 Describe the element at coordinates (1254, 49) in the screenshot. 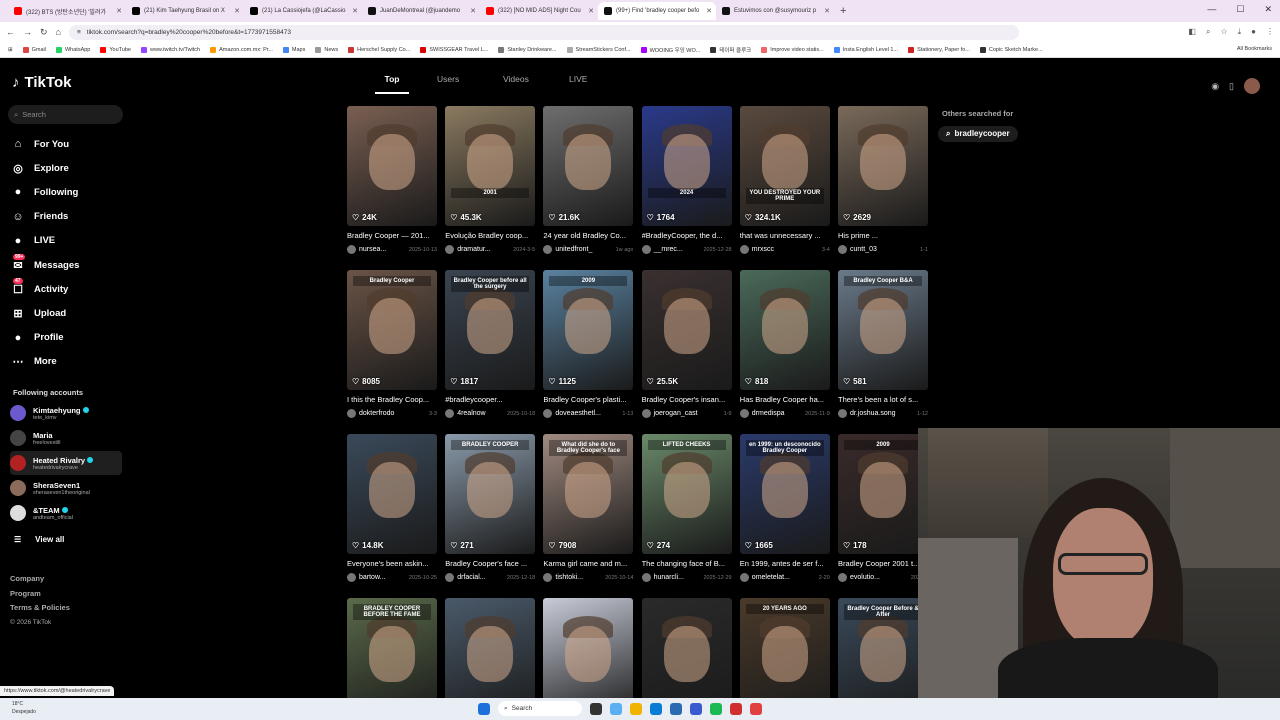

I see `all-bookmarks: All Bookmarks` at that location.